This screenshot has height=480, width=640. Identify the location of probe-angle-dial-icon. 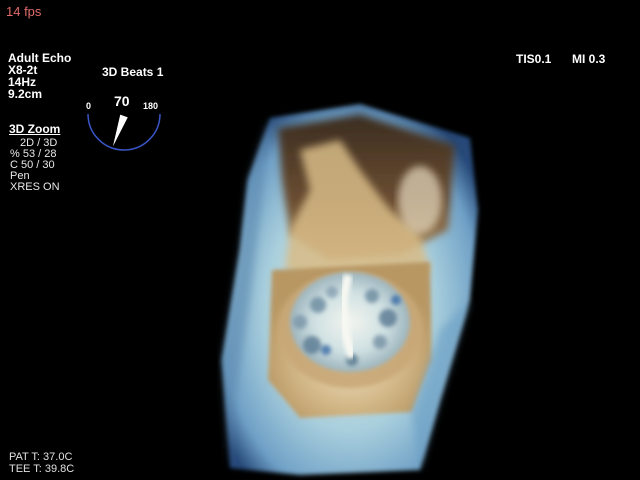
(124, 132).